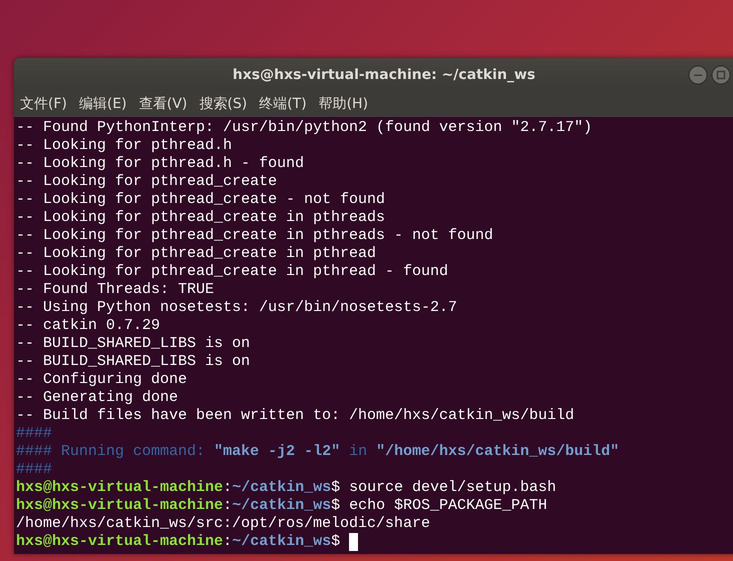 The image size is (733, 561). I want to click on terminal-line: -- Looking for pthread_create - not found, so click(201, 200).